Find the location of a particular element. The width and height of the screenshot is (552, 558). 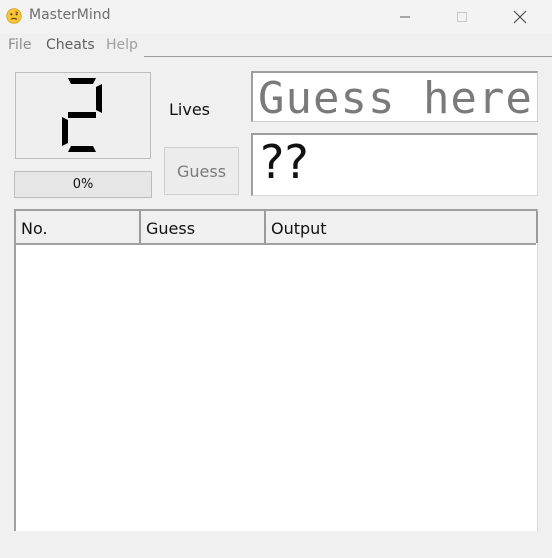

segment-e is located at coordinates (65, 131).